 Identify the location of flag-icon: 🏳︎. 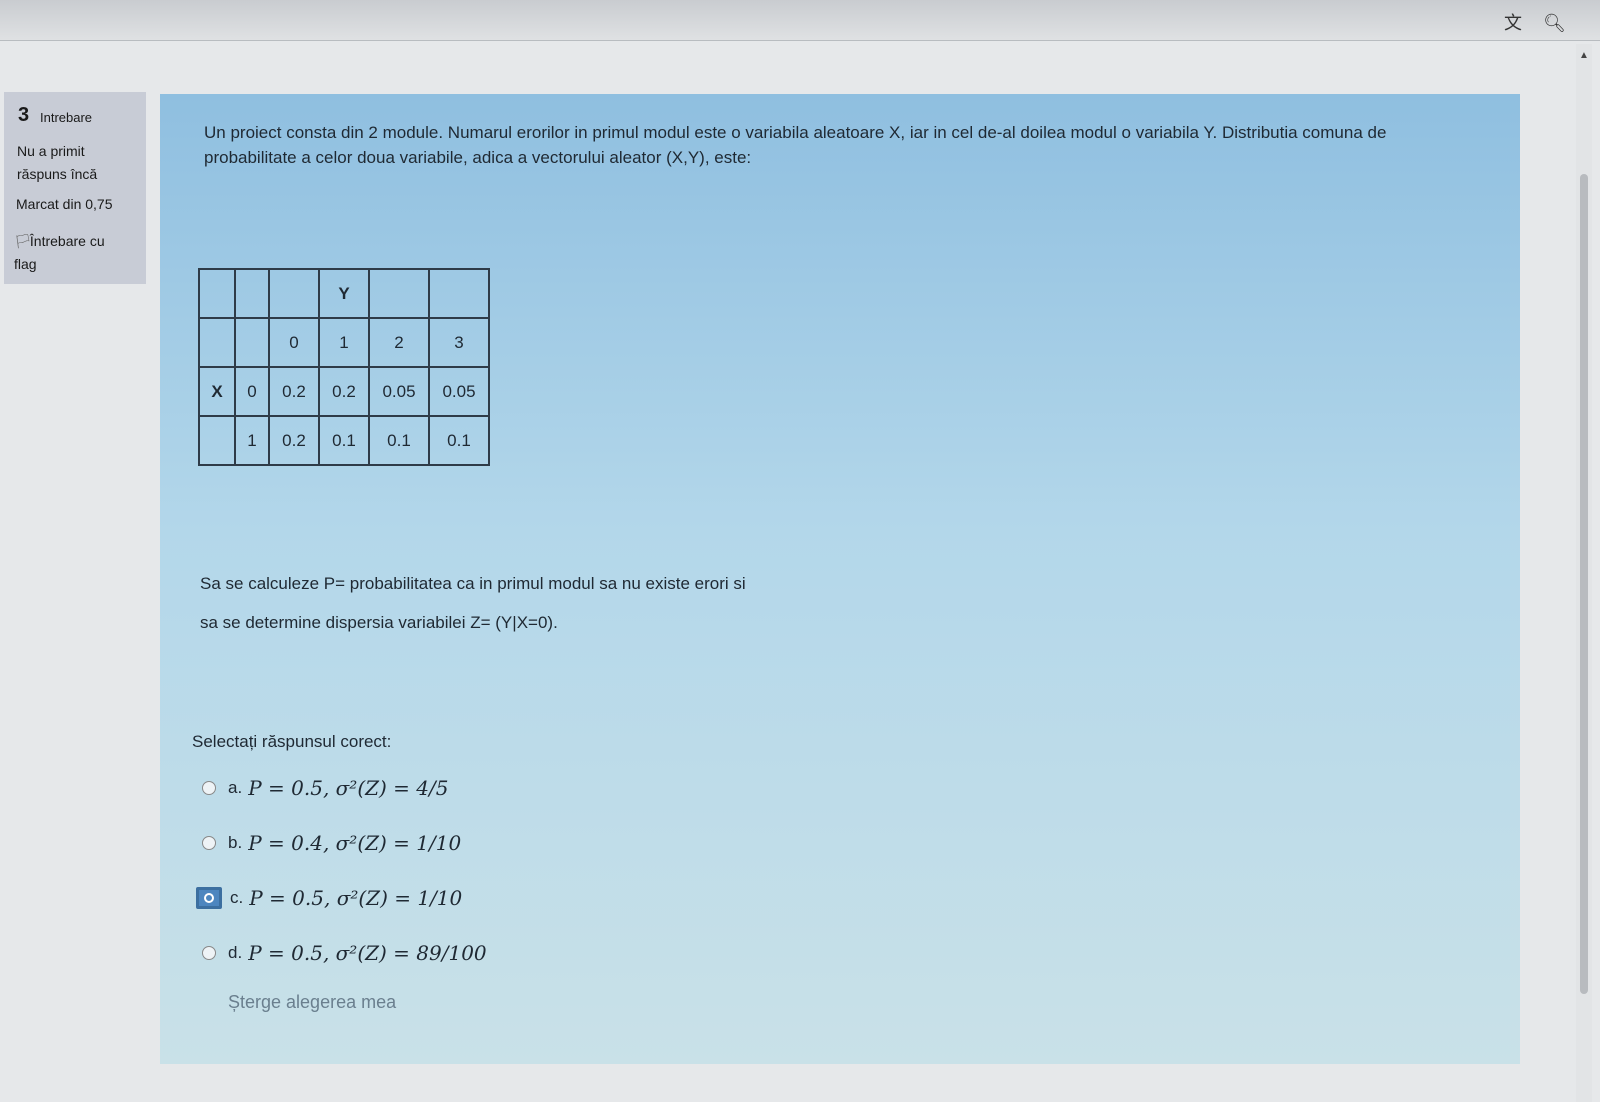
(23, 241).